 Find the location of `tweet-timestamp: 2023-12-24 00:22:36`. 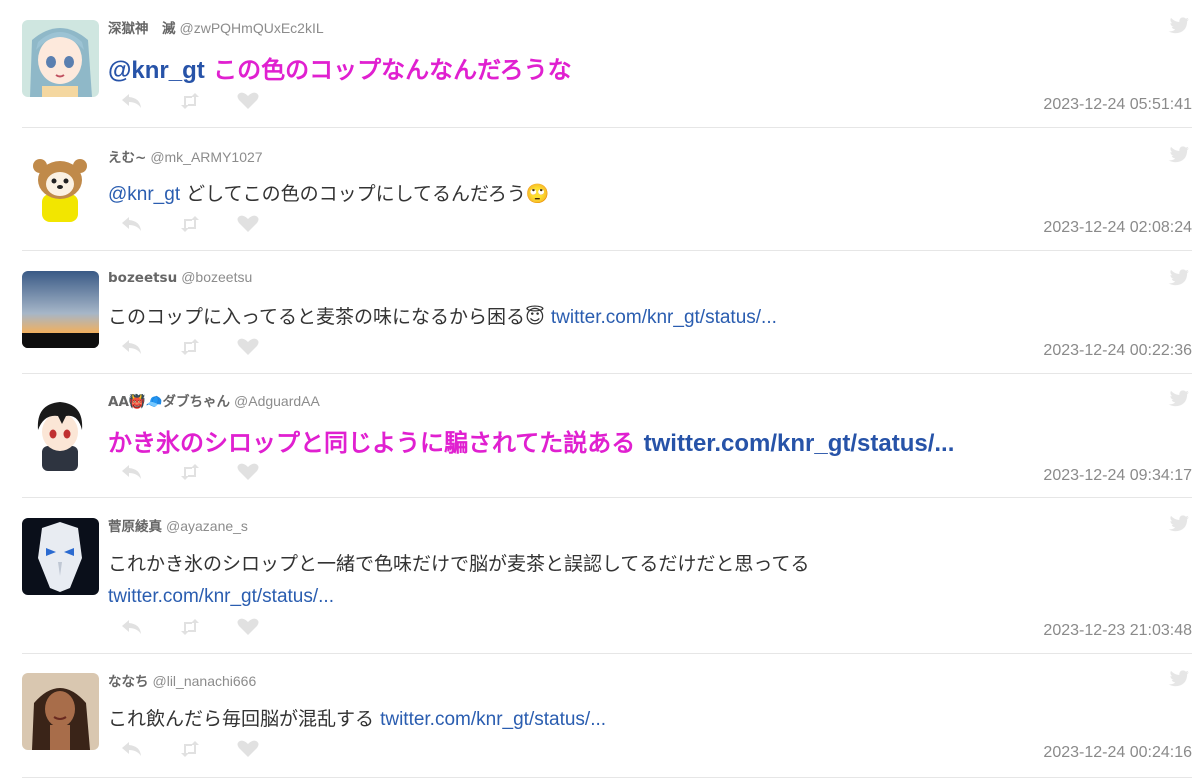

tweet-timestamp: 2023-12-24 00:22:36 is located at coordinates (1117, 351).